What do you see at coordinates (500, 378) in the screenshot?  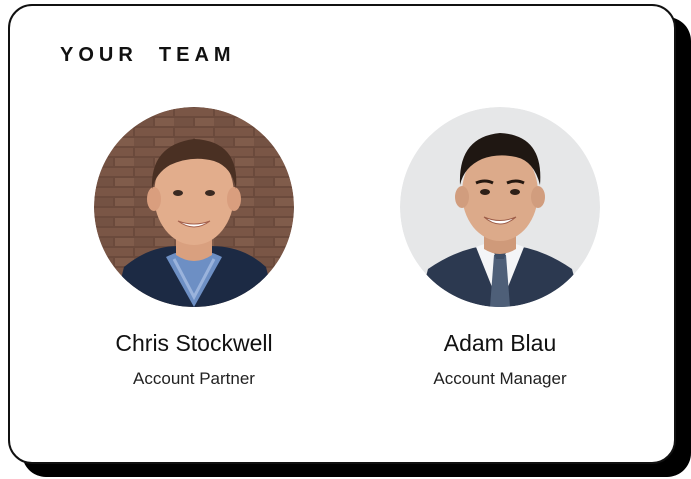 I see `member-role: Account Manager` at bounding box center [500, 378].